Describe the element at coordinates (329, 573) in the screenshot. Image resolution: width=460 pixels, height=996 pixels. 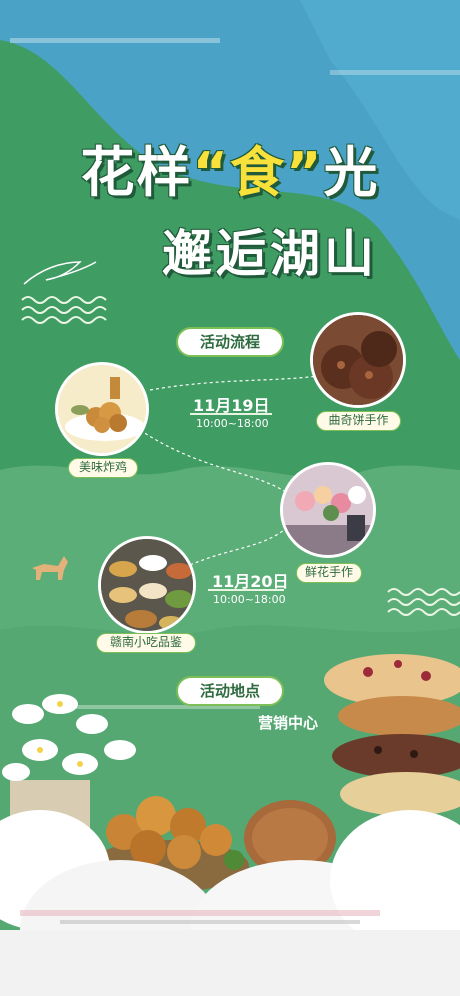
I see `activity-label-flower: 鲜花手作` at that location.